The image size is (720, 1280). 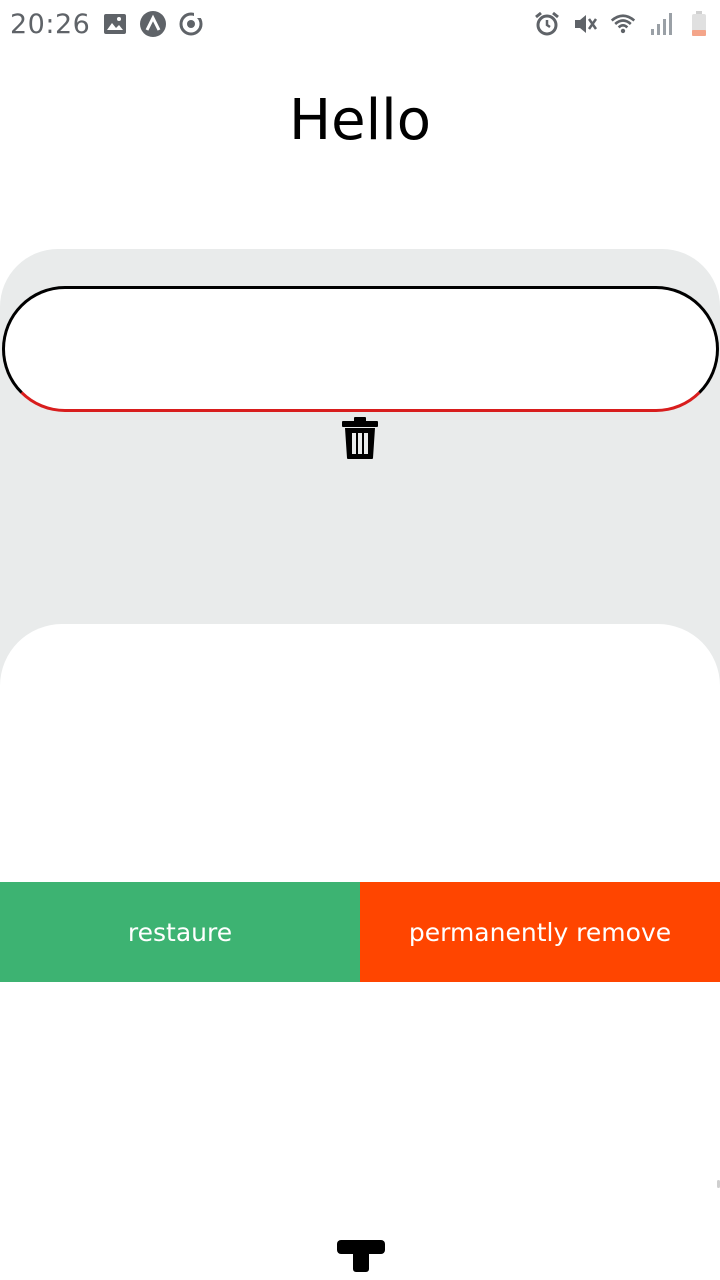 What do you see at coordinates (50, 24) in the screenshot?
I see `status-time: 20:26` at bounding box center [50, 24].